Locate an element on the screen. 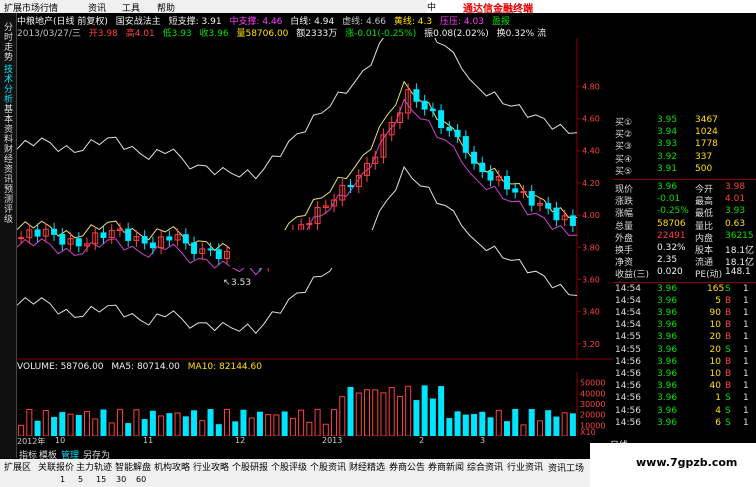  tick-row: 14:56 3.96 1 S 1 is located at coordinates (684, 399).